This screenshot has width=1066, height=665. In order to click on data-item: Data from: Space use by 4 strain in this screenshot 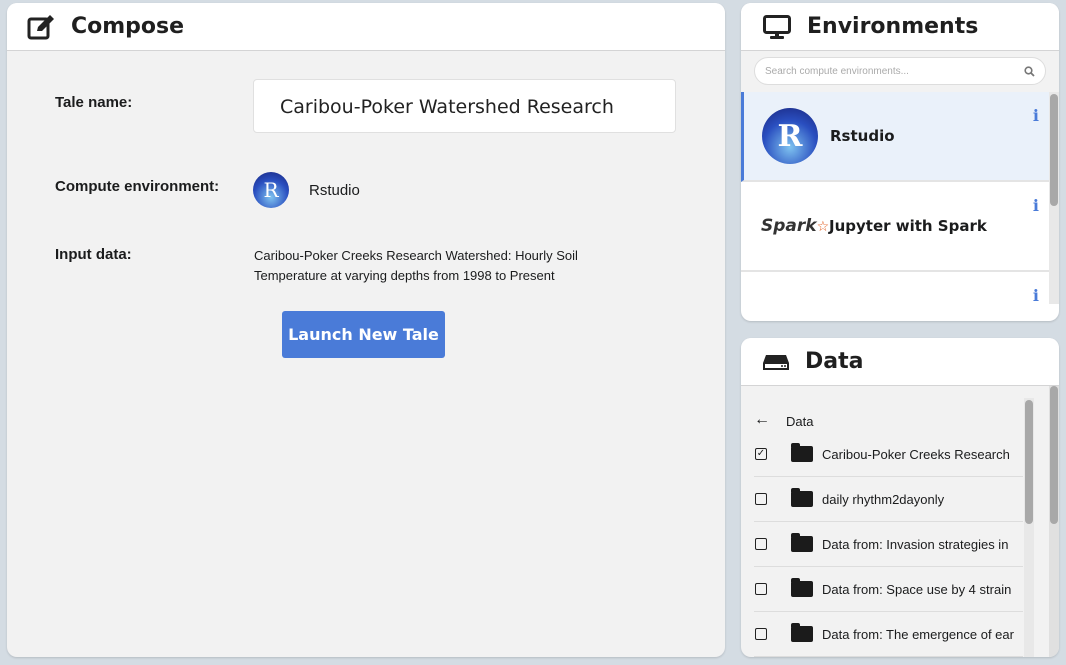, I will do `click(888, 589)`.